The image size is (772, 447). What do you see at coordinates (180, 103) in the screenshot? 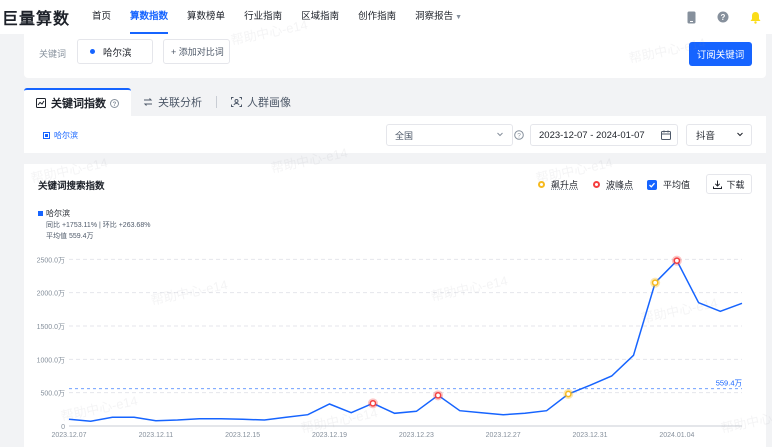
I see `tab-related-analysis-label: 关联分析` at bounding box center [180, 103].